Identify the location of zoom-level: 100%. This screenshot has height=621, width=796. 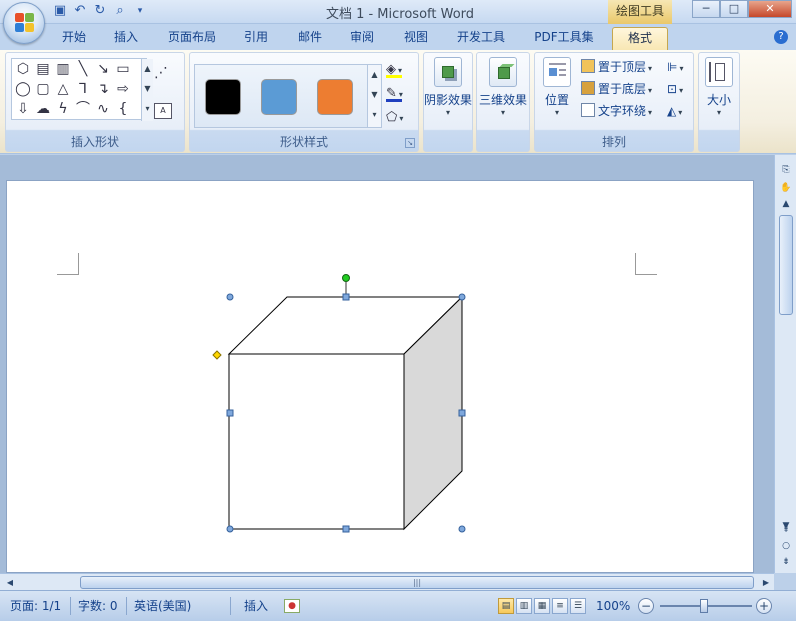
(613, 606).